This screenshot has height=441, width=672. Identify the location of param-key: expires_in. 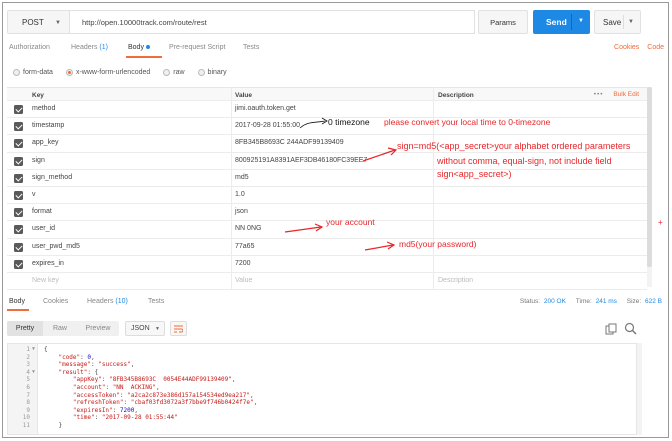
(48, 263).